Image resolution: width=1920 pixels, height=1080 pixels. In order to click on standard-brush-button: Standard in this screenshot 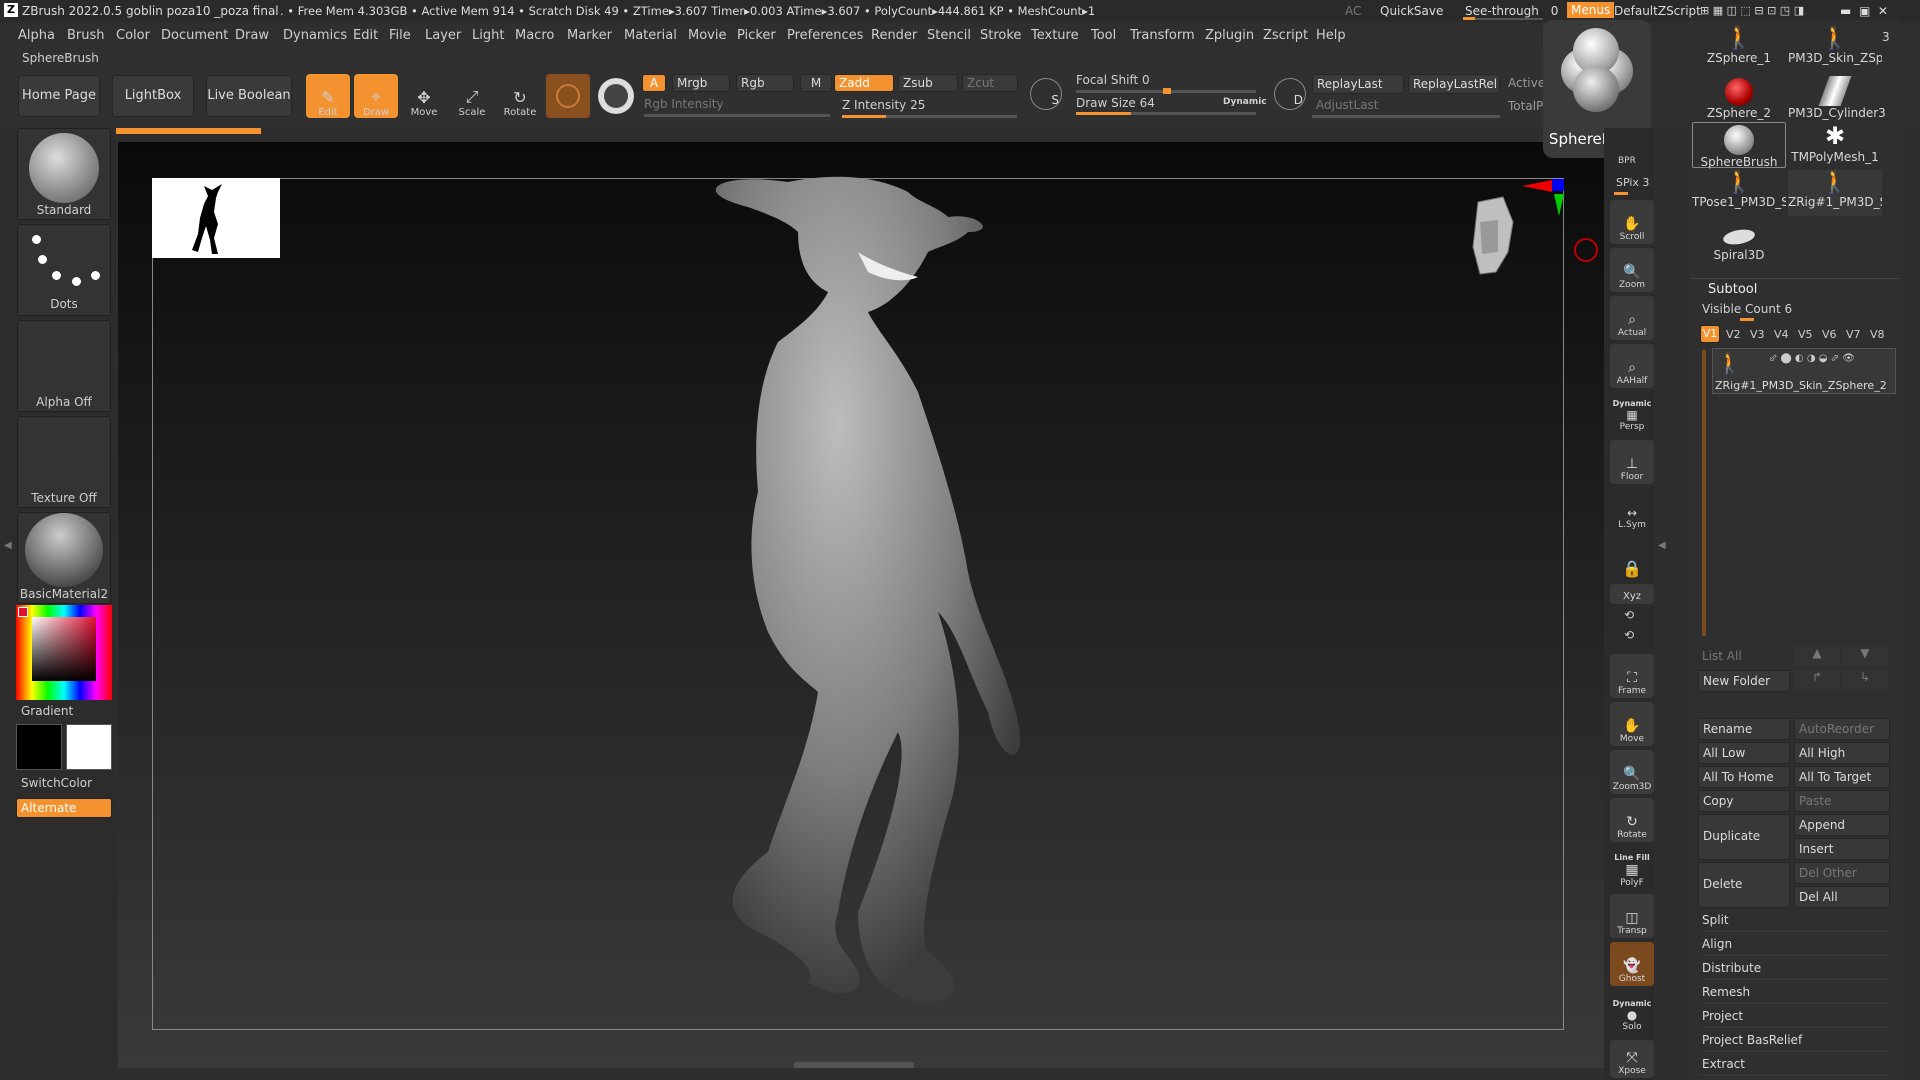, I will do `click(64, 174)`.